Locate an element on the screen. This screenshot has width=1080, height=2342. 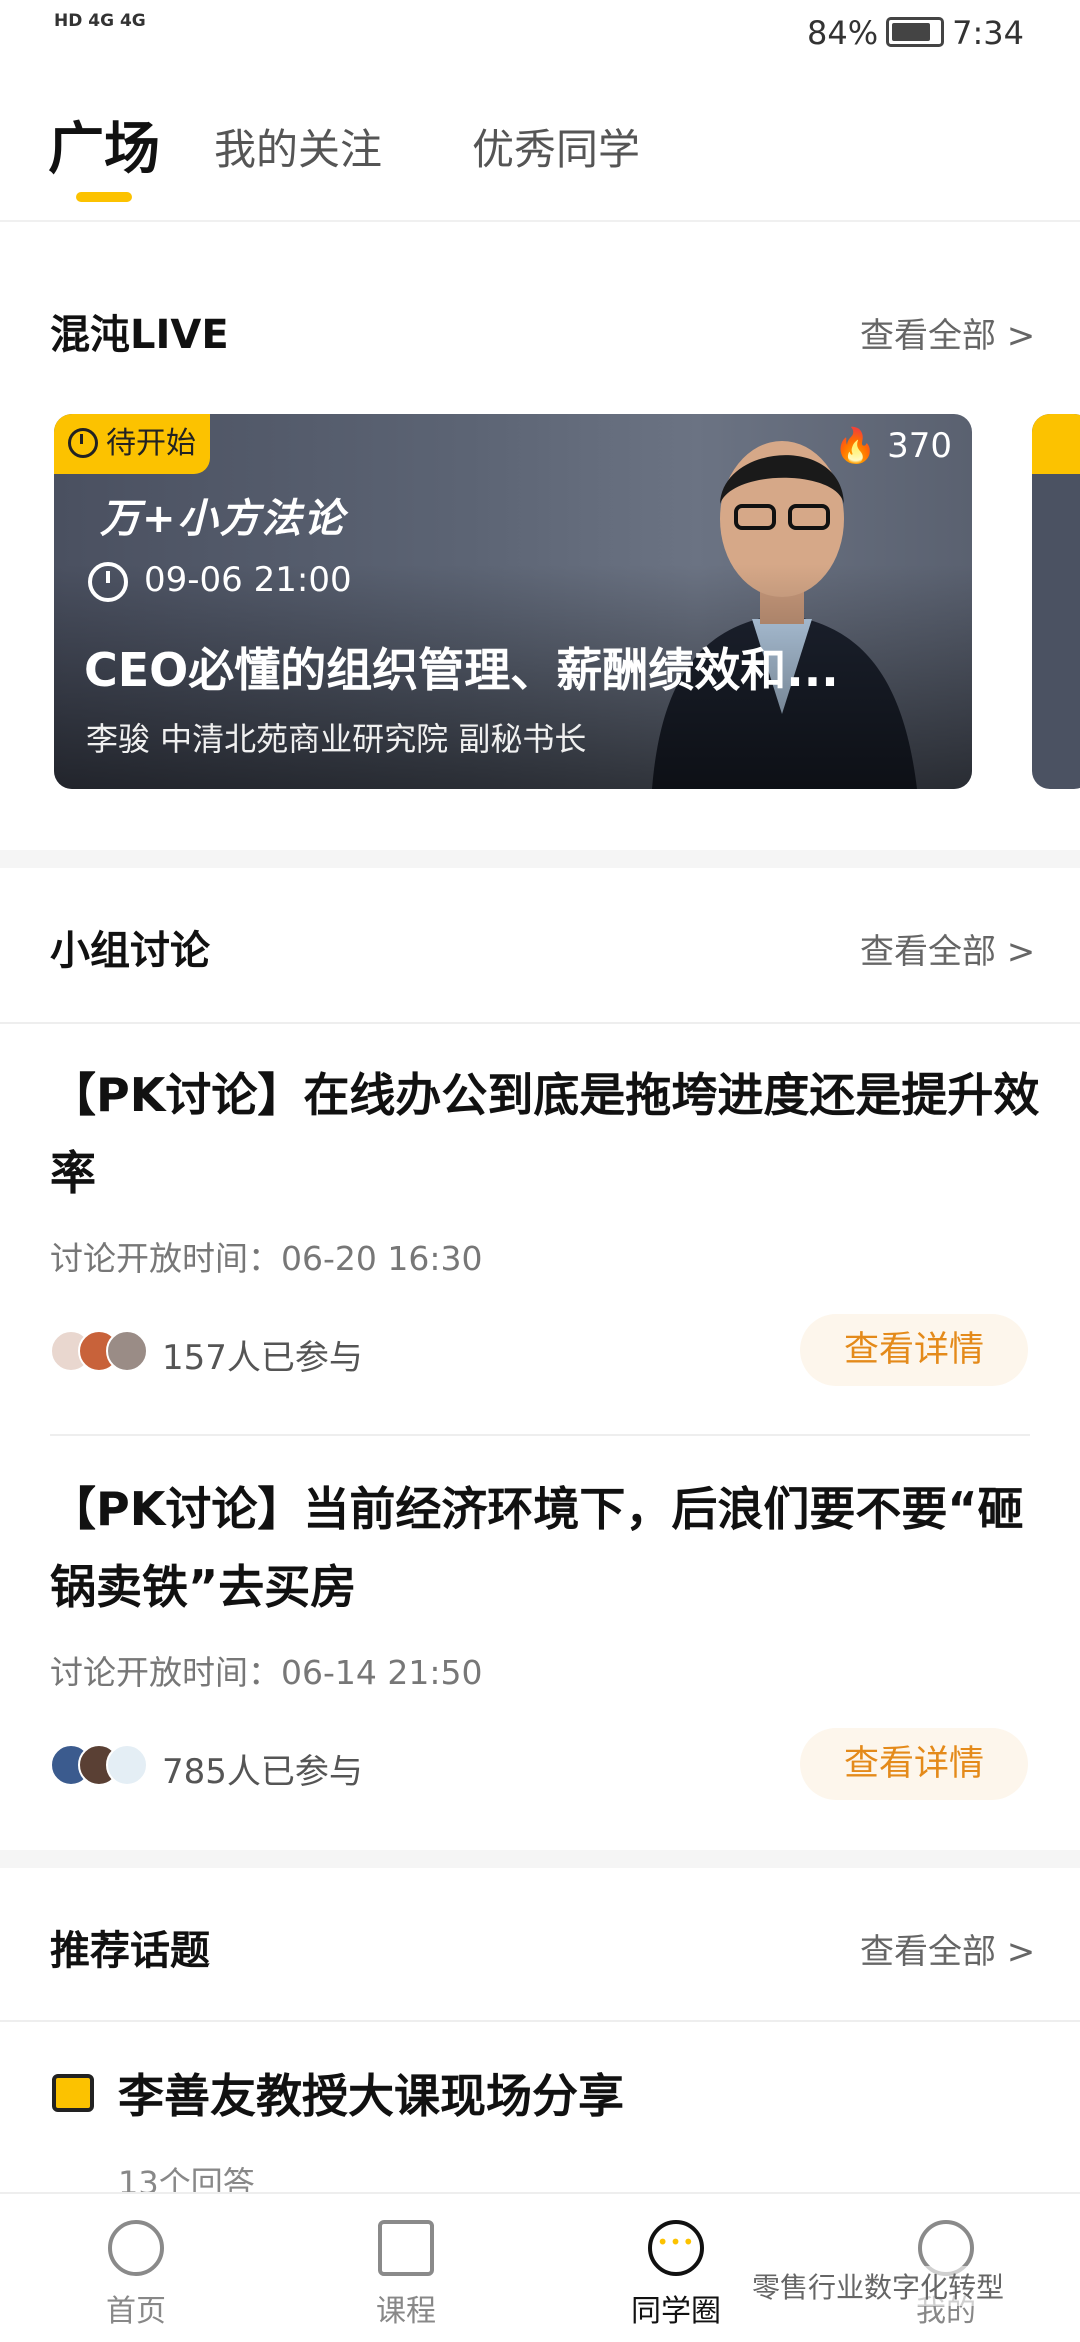
topic-icon is located at coordinates (73, 2093).